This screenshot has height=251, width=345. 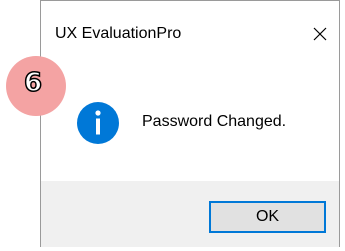 I want to click on info-icon, so click(x=98, y=123).